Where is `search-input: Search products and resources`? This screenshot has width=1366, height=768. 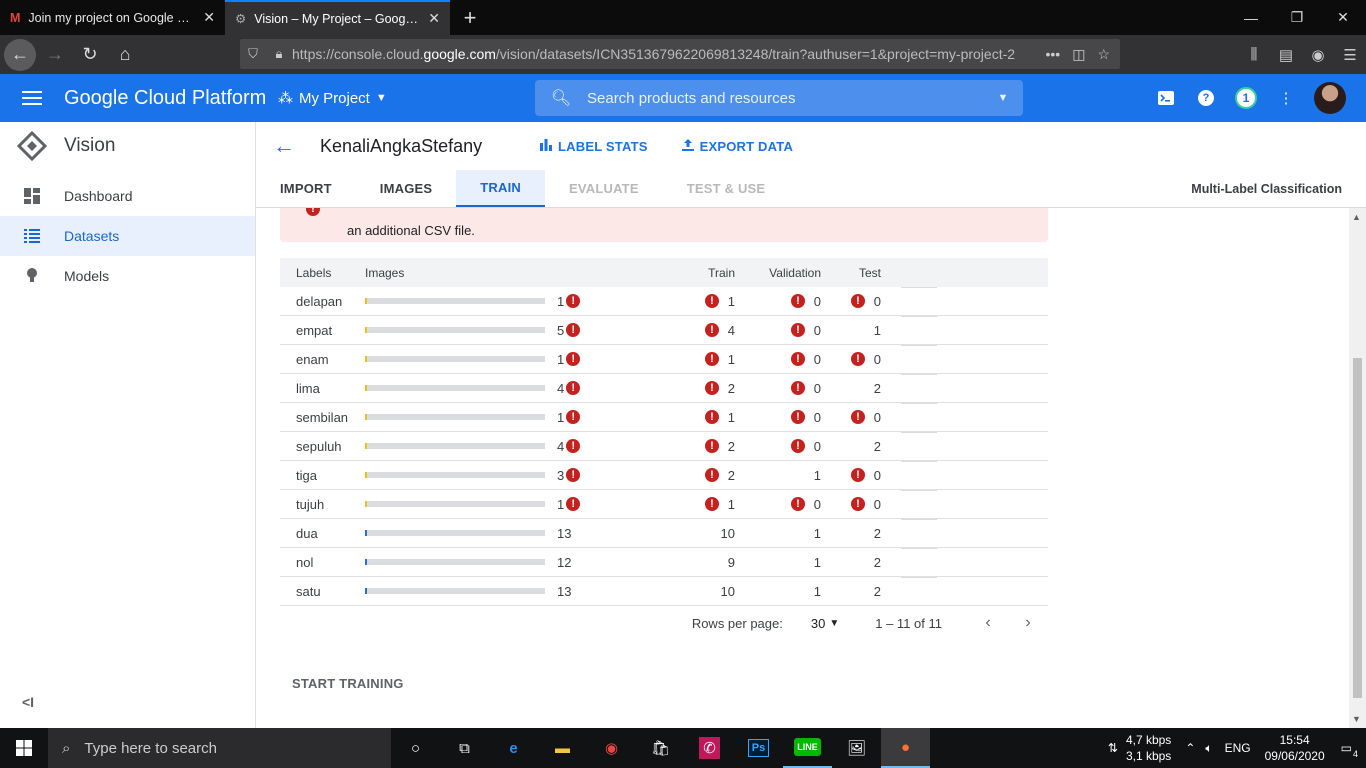 search-input: Search products and resources is located at coordinates (785, 98).